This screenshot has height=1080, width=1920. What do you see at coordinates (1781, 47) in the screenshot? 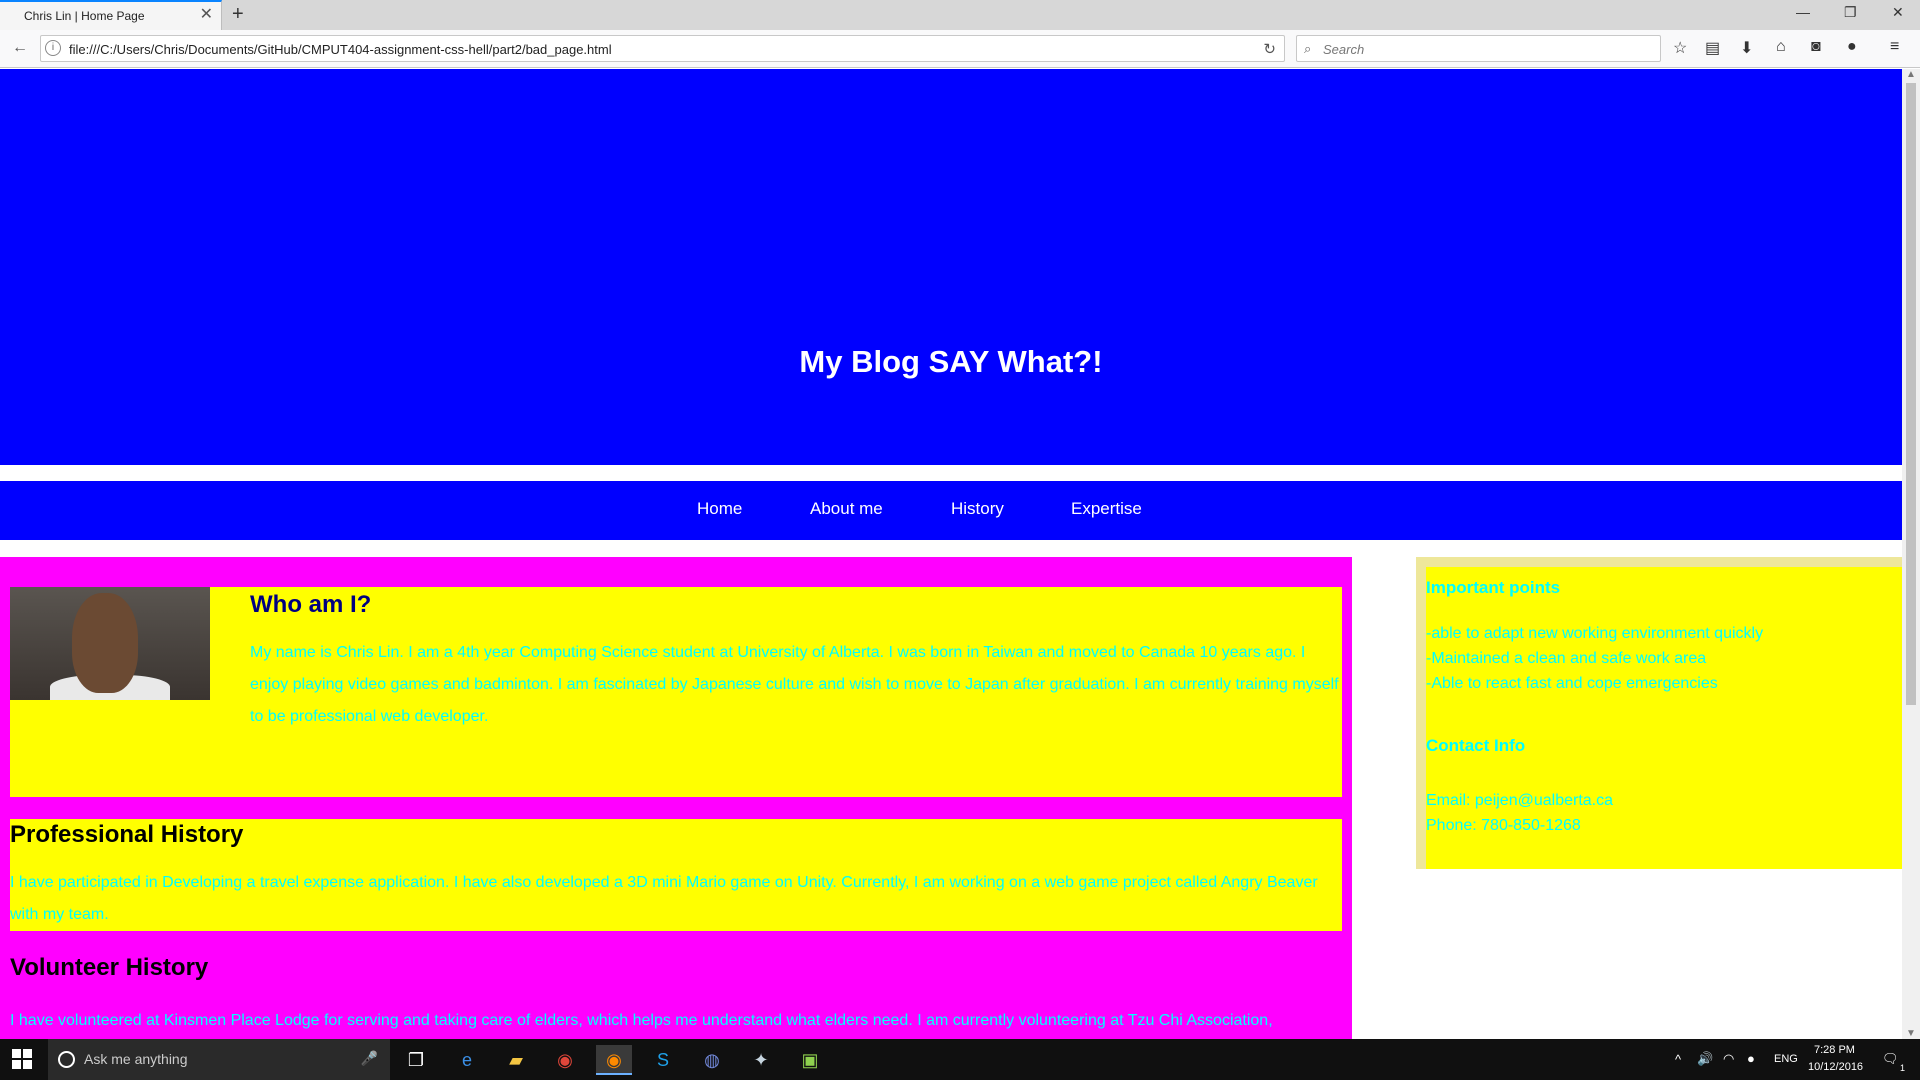
I see `home-icon: ⌂` at bounding box center [1781, 47].